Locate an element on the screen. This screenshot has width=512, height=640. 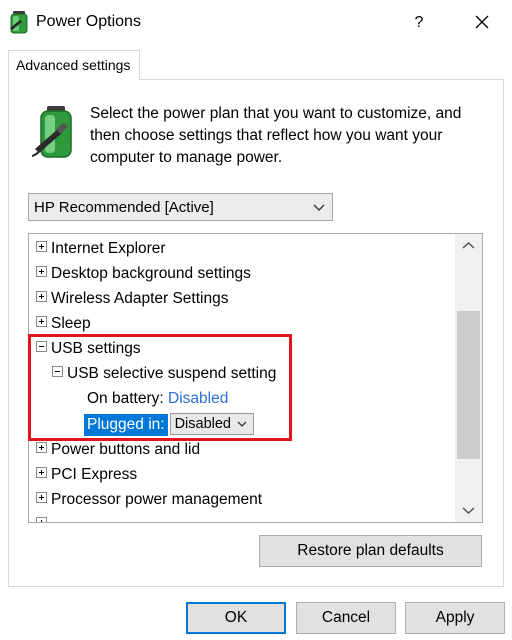
restore-defaults-button: Restore plan defaults is located at coordinates (370, 551).